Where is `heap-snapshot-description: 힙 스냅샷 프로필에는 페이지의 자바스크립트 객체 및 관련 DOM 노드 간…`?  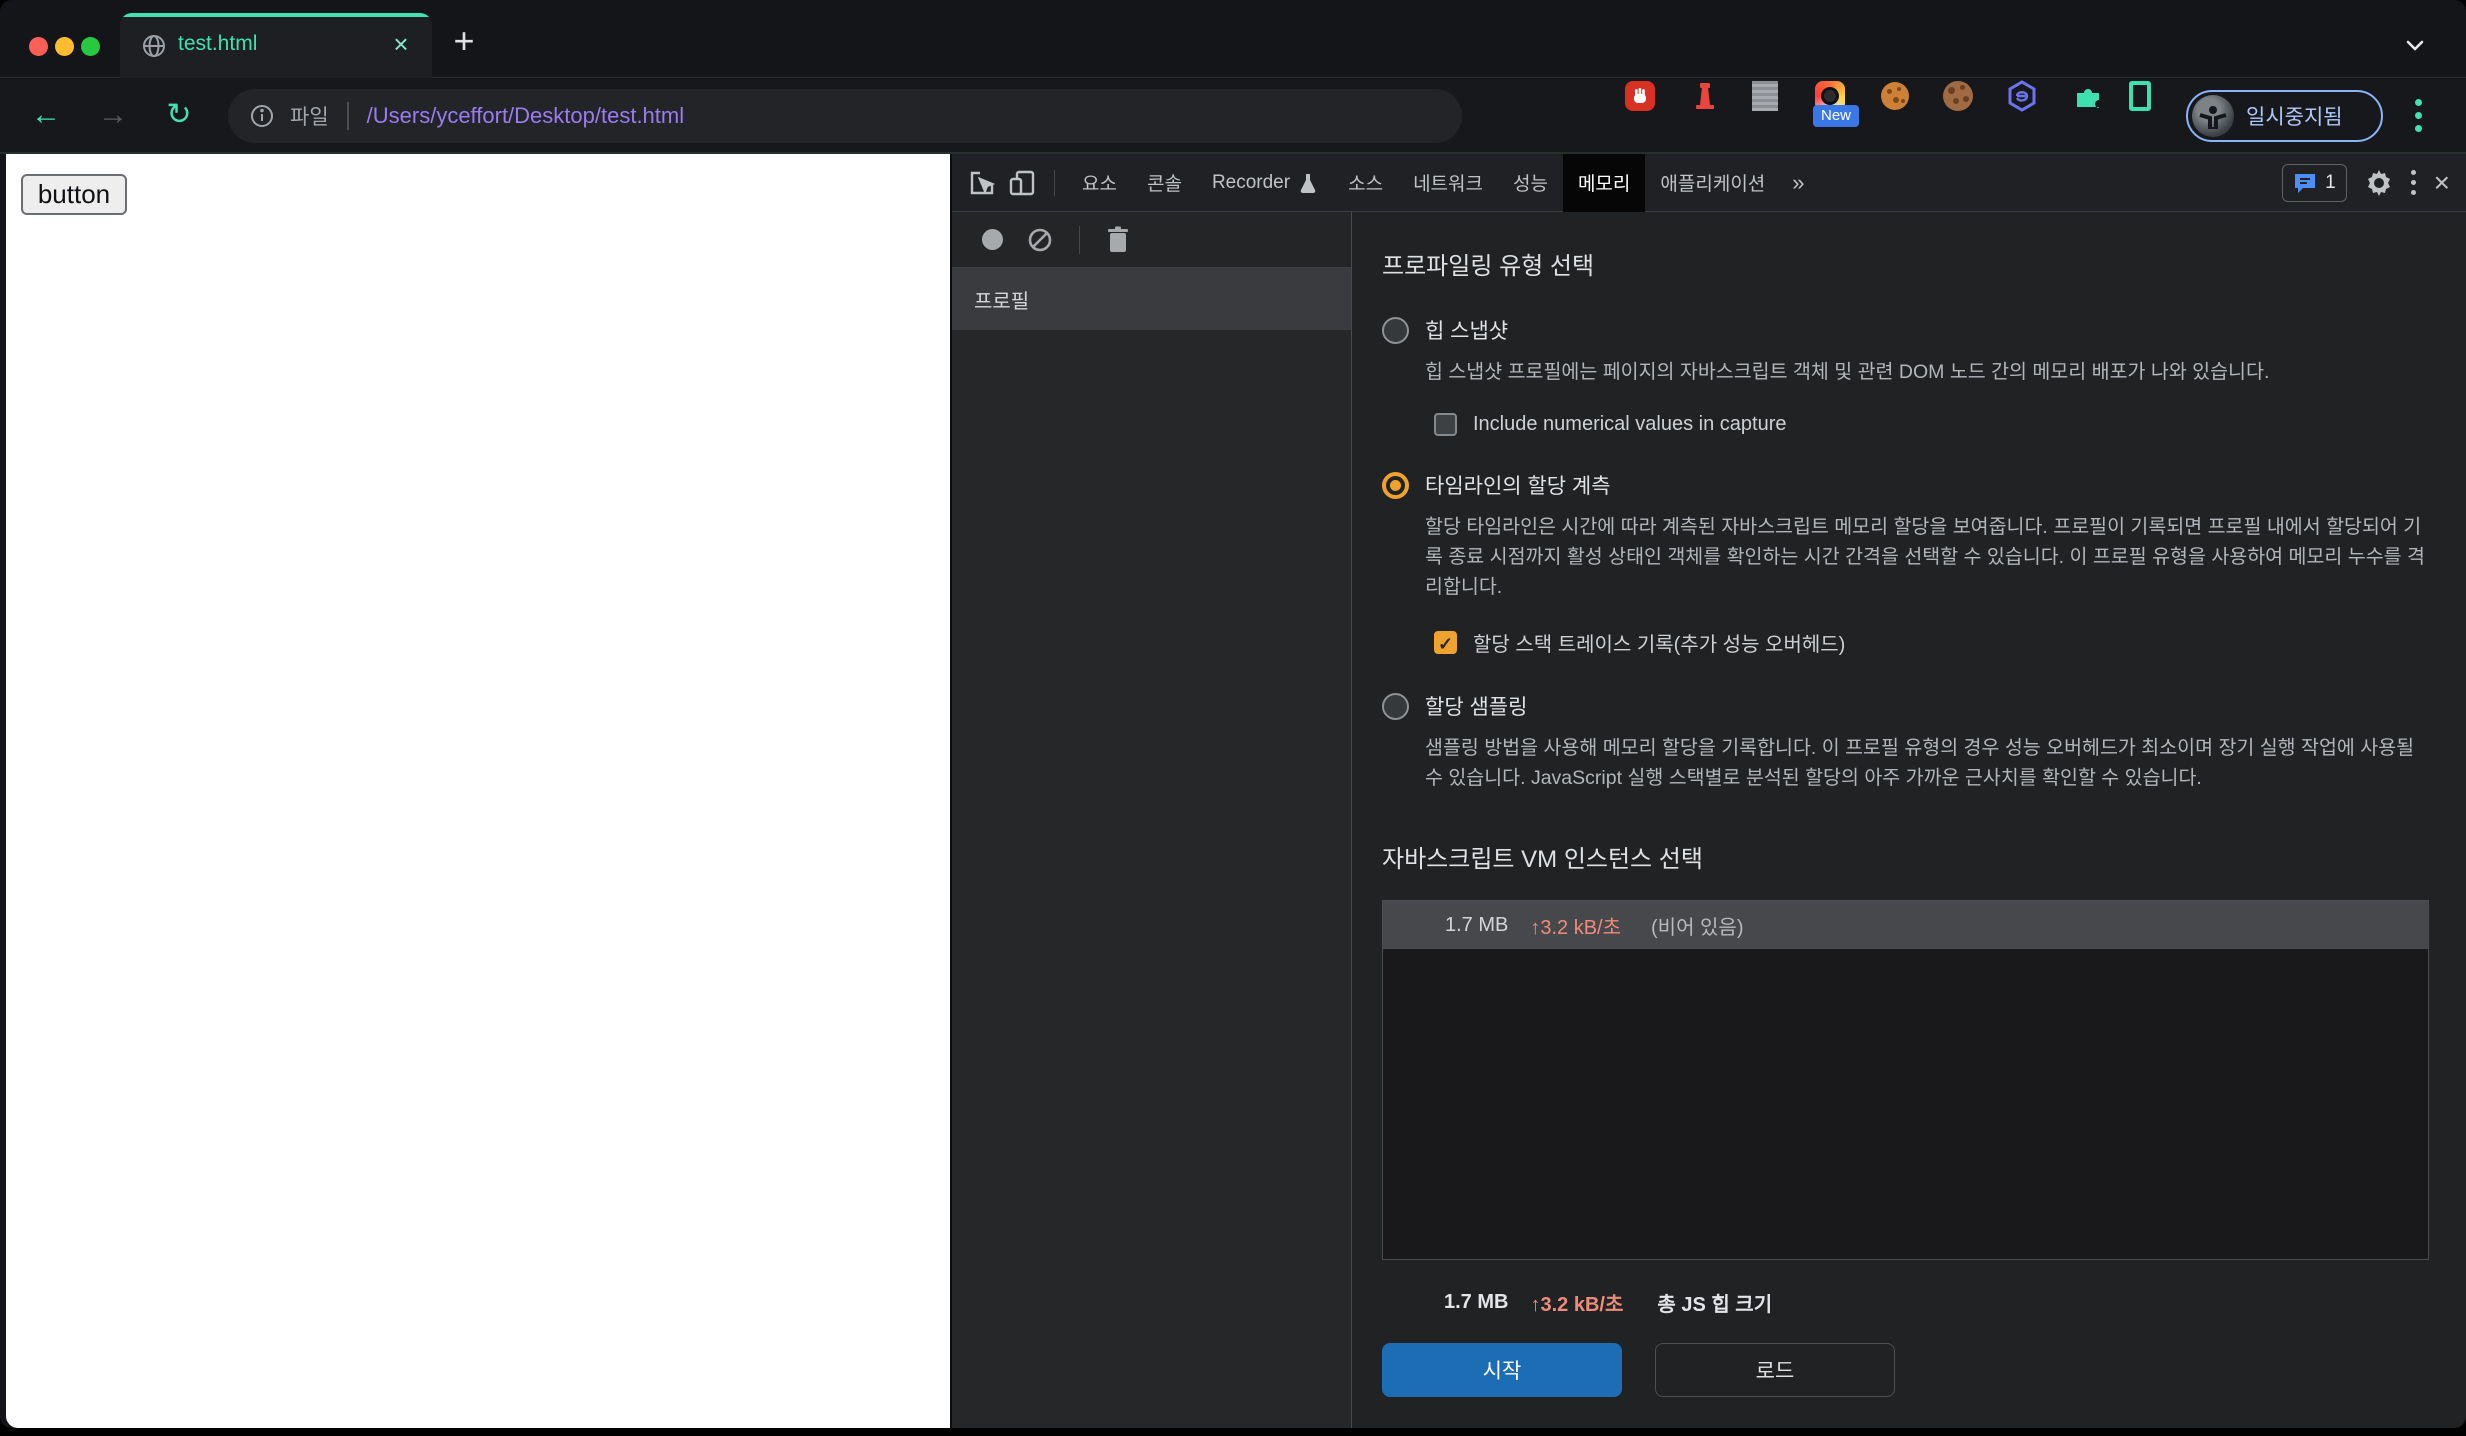 heap-snapshot-description: 힙 스냅샷 프로필에는 페이지의 자바스크립트 객체 및 관련 DOM 노드 간… is located at coordinates (1847, 372).